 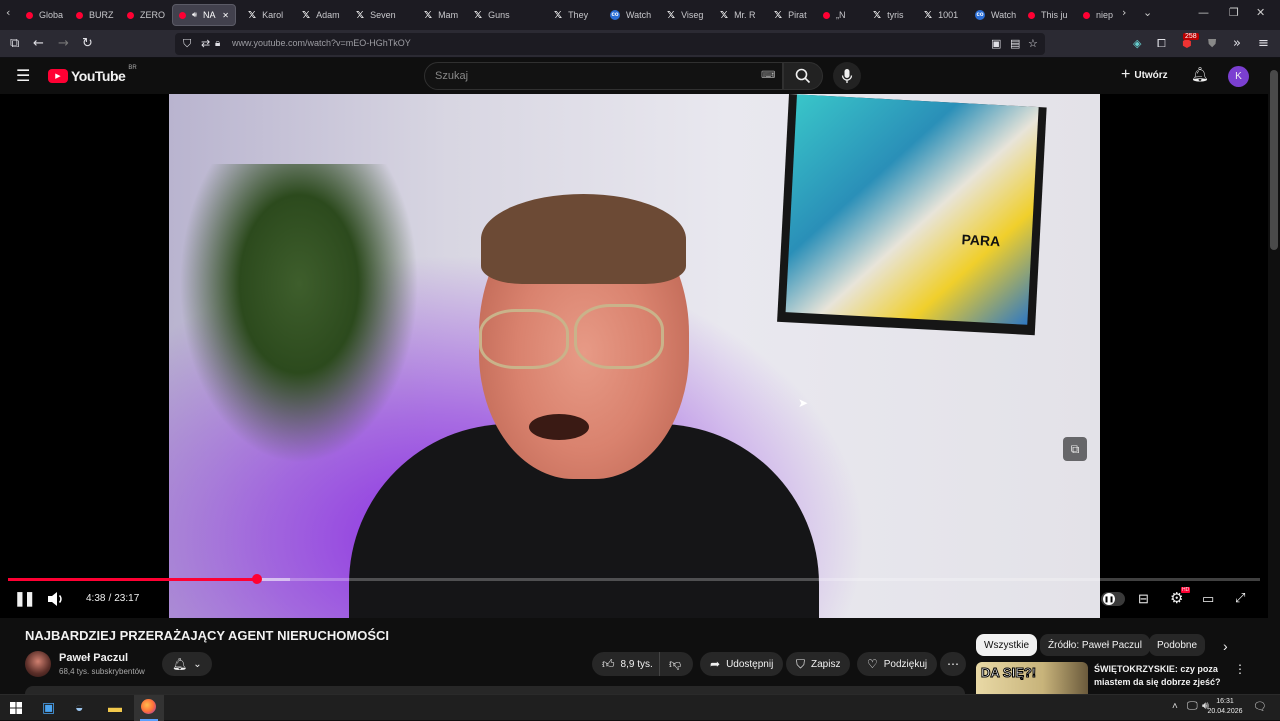 What do you see at coordinates (1238, 76) in the screenshot?
I see `avatar: K` at bounding box center [1238, 76].